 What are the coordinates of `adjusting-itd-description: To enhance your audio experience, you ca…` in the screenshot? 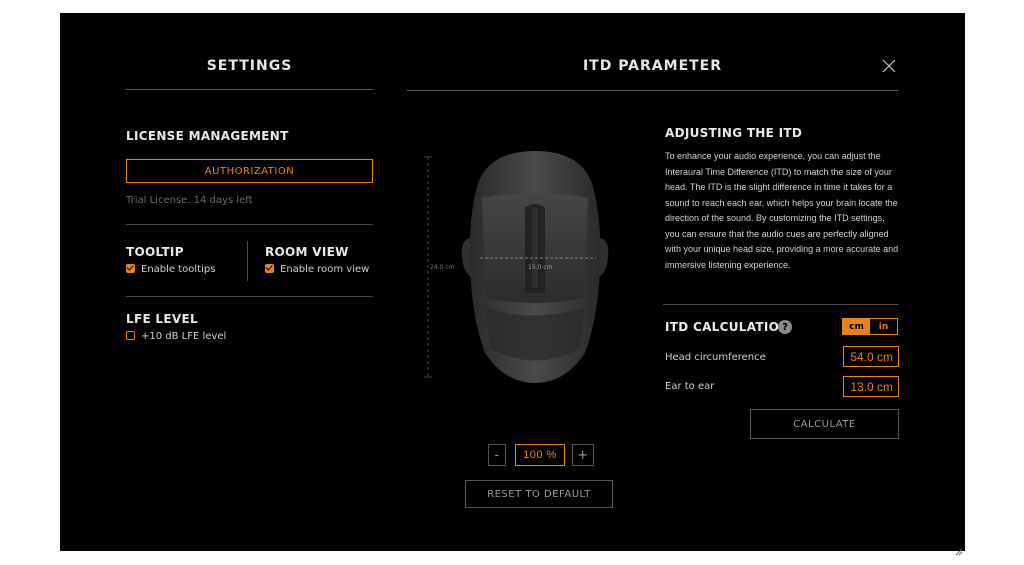 It's located at (782, 210).